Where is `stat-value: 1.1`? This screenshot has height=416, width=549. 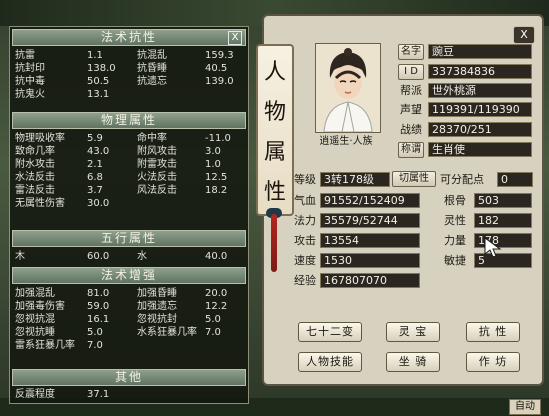 stat-value: 1.1 is located at coordinates (95, 55).